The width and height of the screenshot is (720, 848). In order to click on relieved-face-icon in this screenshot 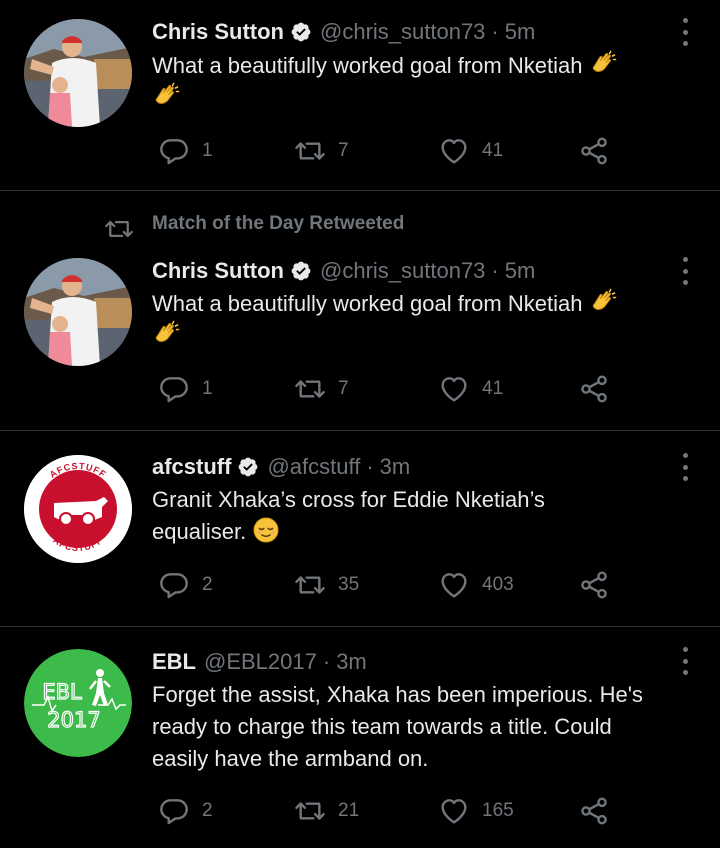, I will do `click(266, 530)`.